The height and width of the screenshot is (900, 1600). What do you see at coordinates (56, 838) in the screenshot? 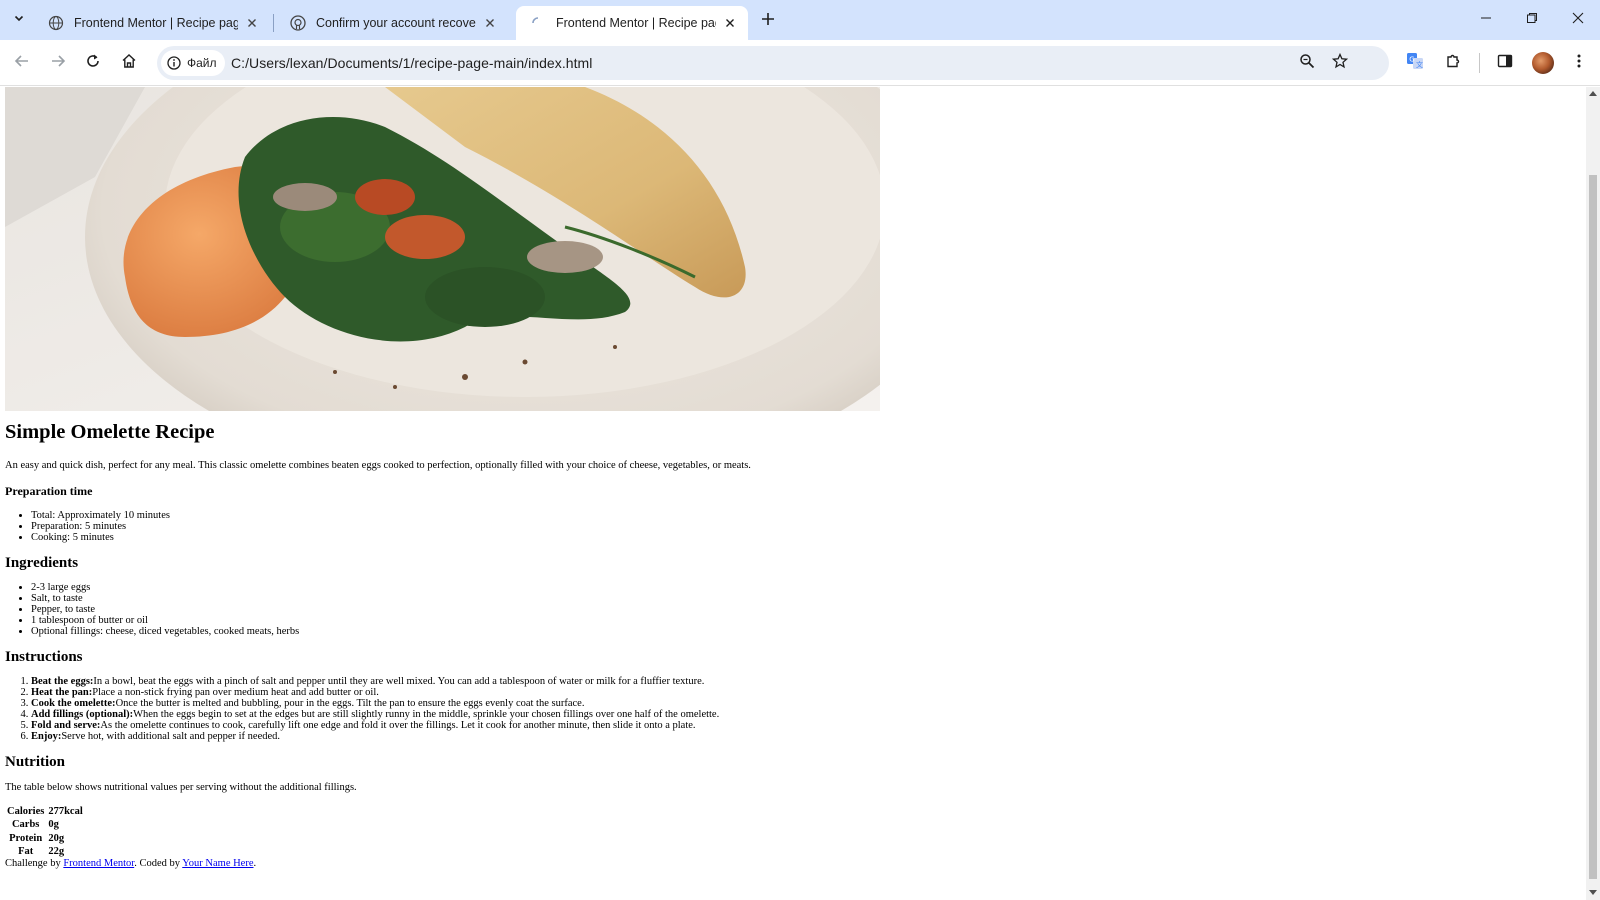
I see `nutrition-value: 20g` at bounding box center [56, 838].